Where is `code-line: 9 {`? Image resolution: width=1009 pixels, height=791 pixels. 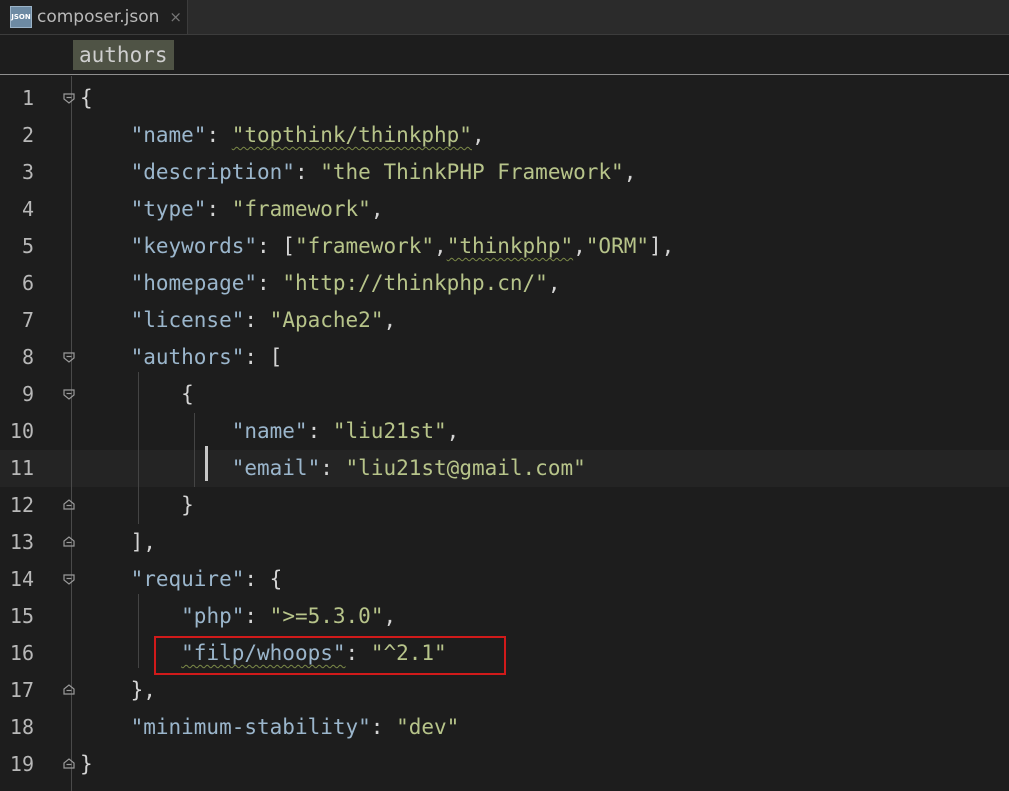 code-line: 9 { is located at coordinates (504, 394).